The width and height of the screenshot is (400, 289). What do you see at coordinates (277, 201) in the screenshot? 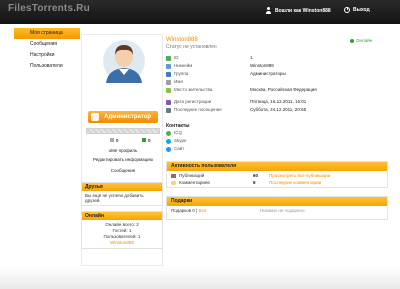
I see `gifts-title: Подарки` at bounding box center [277, 201].